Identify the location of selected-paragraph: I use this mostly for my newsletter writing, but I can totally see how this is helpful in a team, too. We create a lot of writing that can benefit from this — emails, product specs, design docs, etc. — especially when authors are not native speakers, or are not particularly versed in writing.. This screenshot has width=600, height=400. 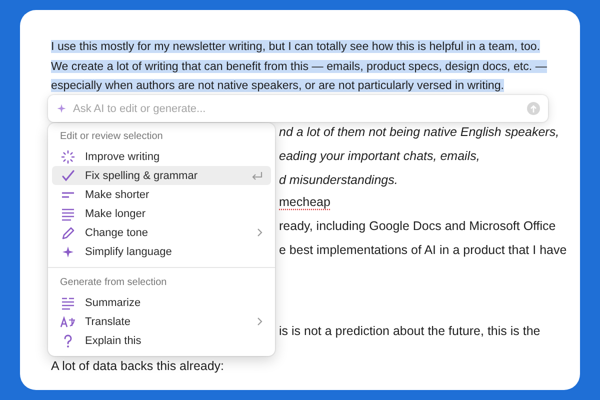
(299, 66).